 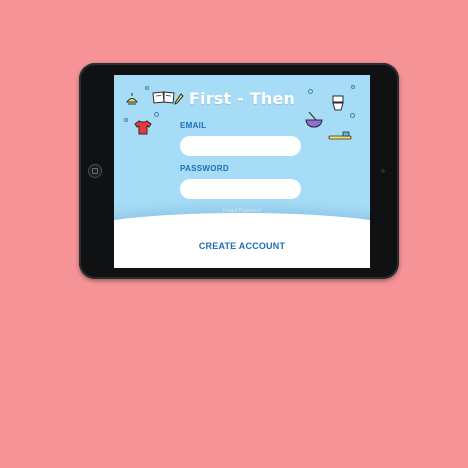 I want to click on home-button, so click(x=95, y=171).